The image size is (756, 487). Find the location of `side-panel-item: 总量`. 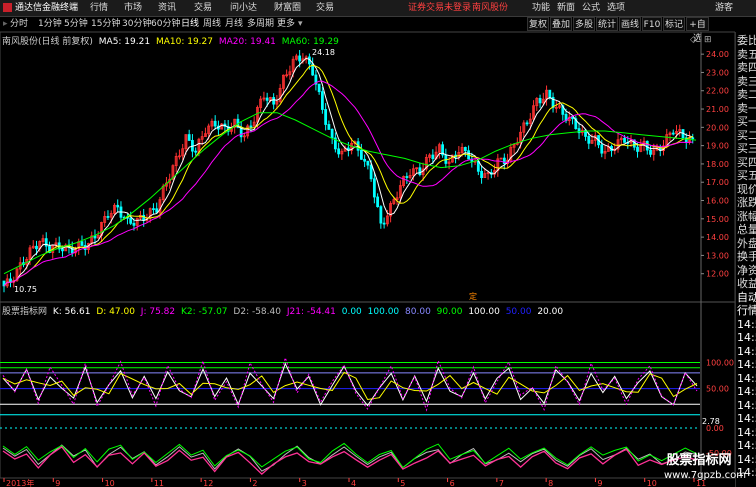

side-panel-item: 总量 is located at coordinates (746, 229).